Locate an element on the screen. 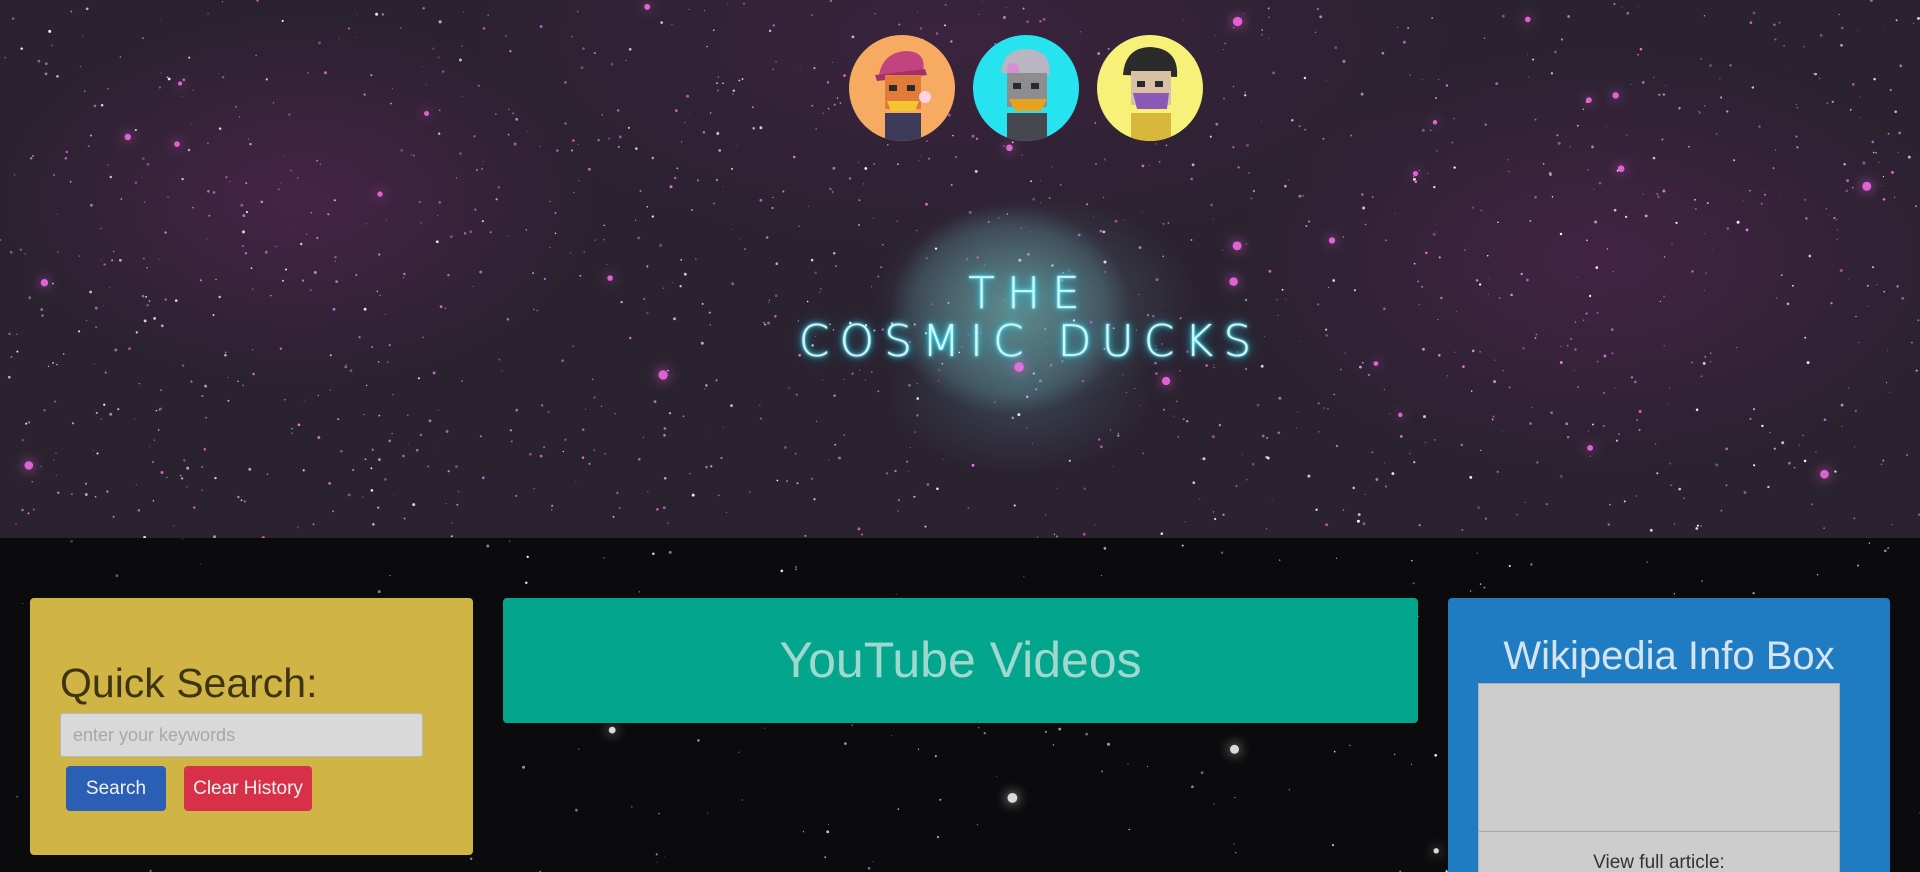 Image resolution: width=1920 pixels, height=872 pixels. avatar-row is located at coordinates (1026, 88).